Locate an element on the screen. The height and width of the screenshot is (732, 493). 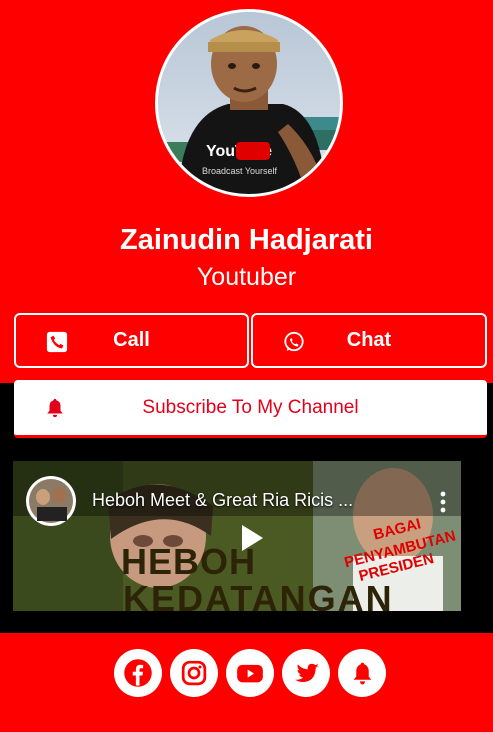
youtube-button is located at coordinates (250, 673).